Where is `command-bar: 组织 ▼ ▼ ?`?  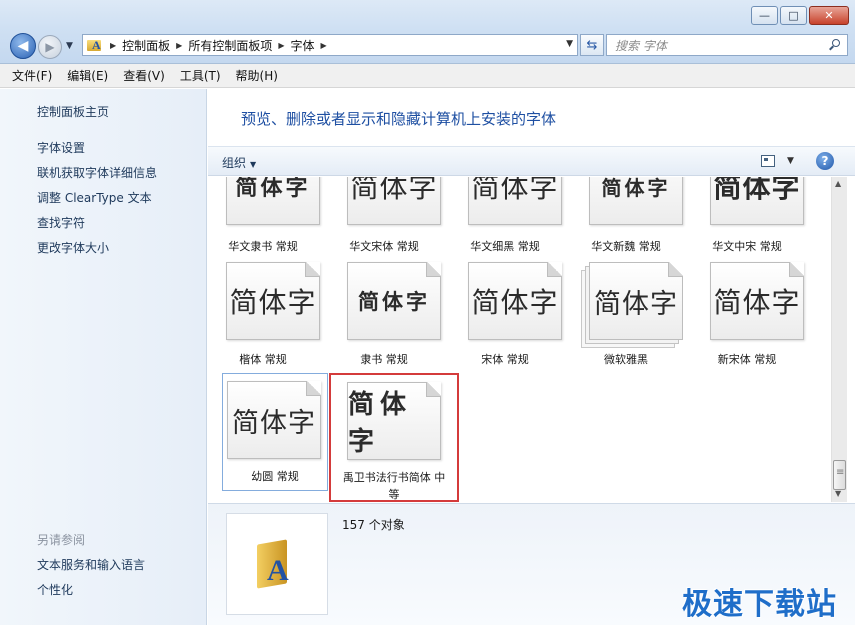 command-bar: 组织 ▼ ▼ ? is located at coordinates (531, 161).